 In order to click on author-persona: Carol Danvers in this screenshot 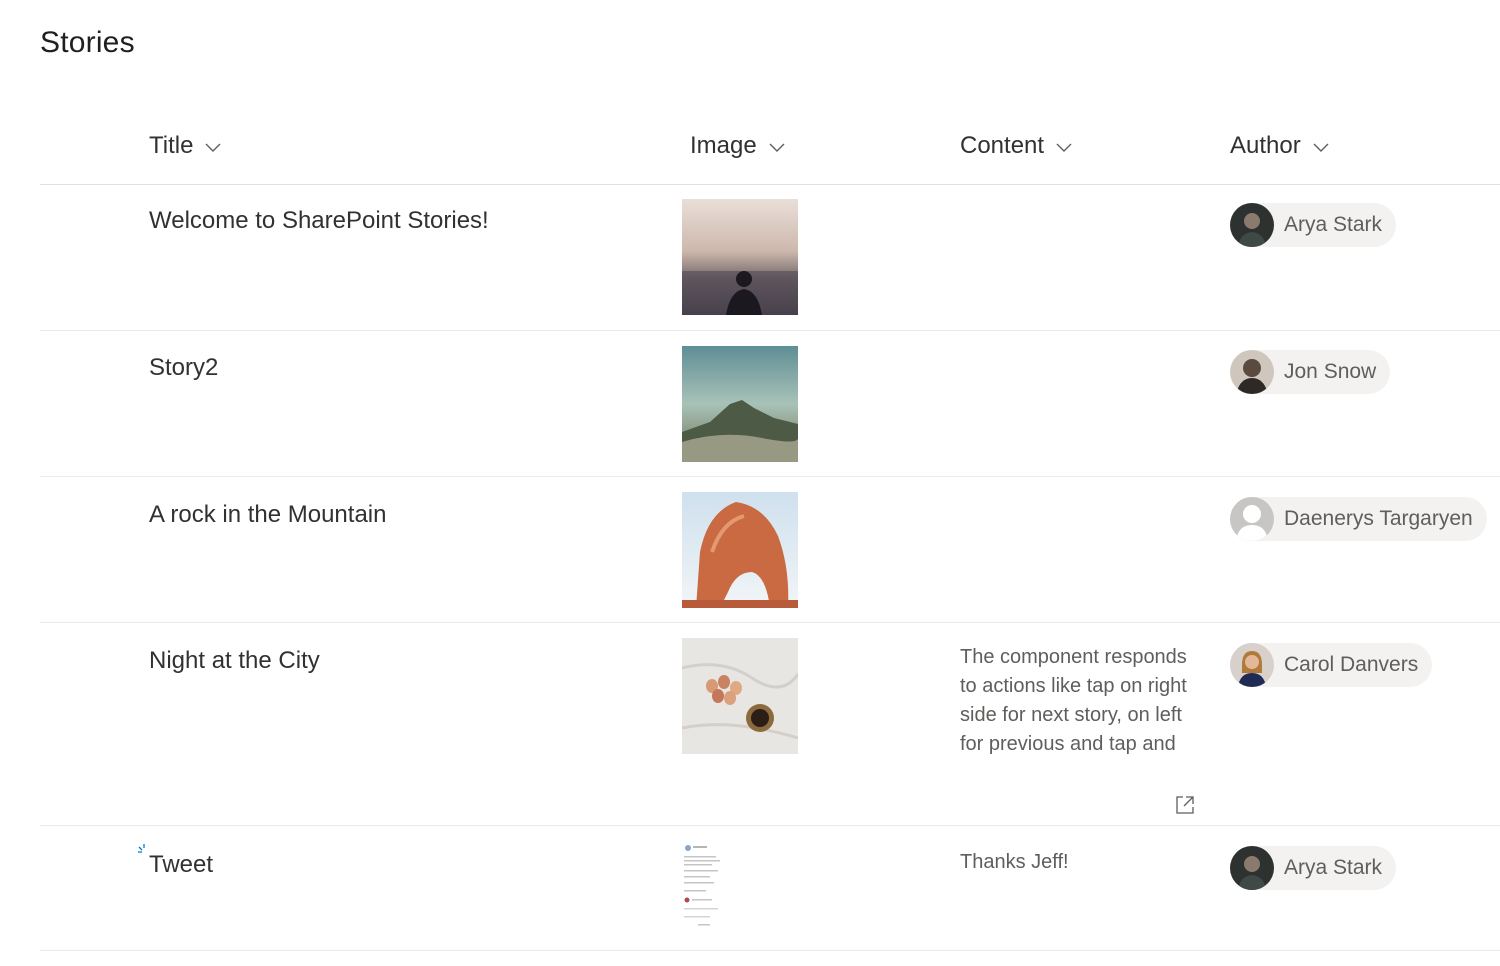, I will do `click(1331, 665)`.